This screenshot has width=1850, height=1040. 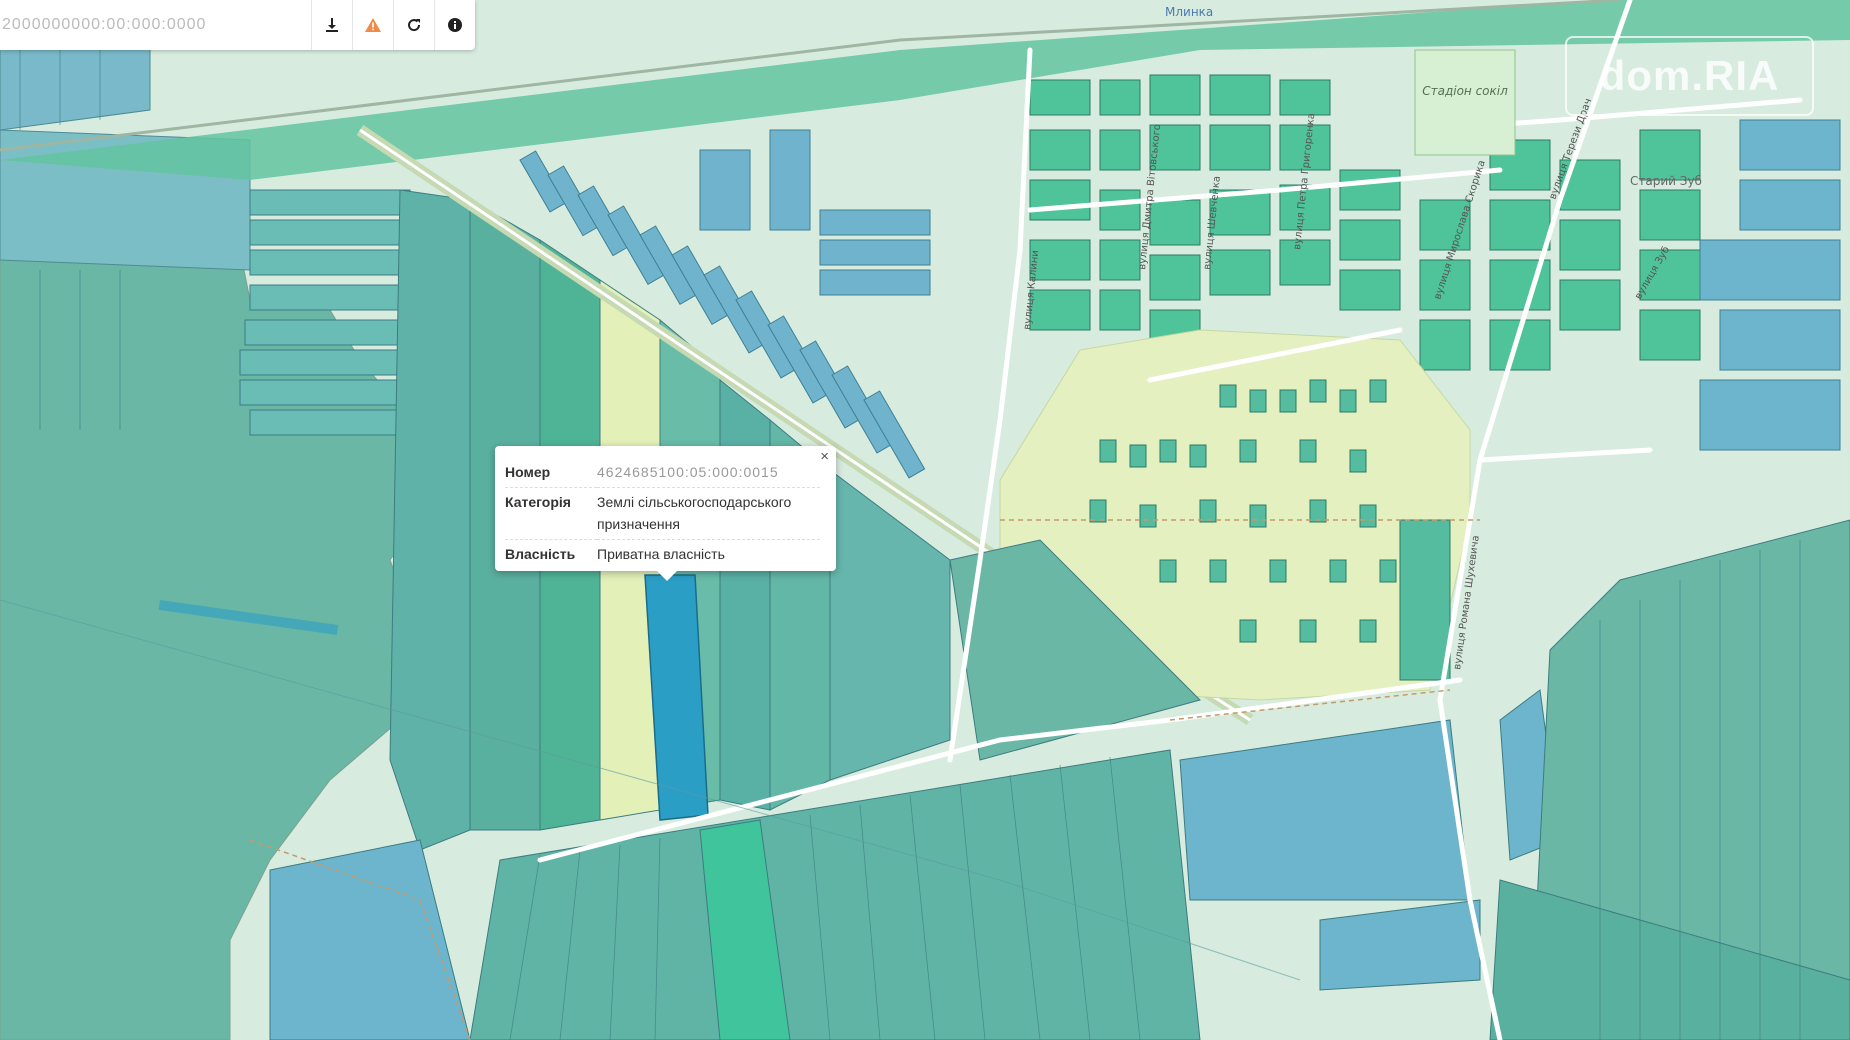 I want to click on refresh-icon, so click(x=414, y=25).